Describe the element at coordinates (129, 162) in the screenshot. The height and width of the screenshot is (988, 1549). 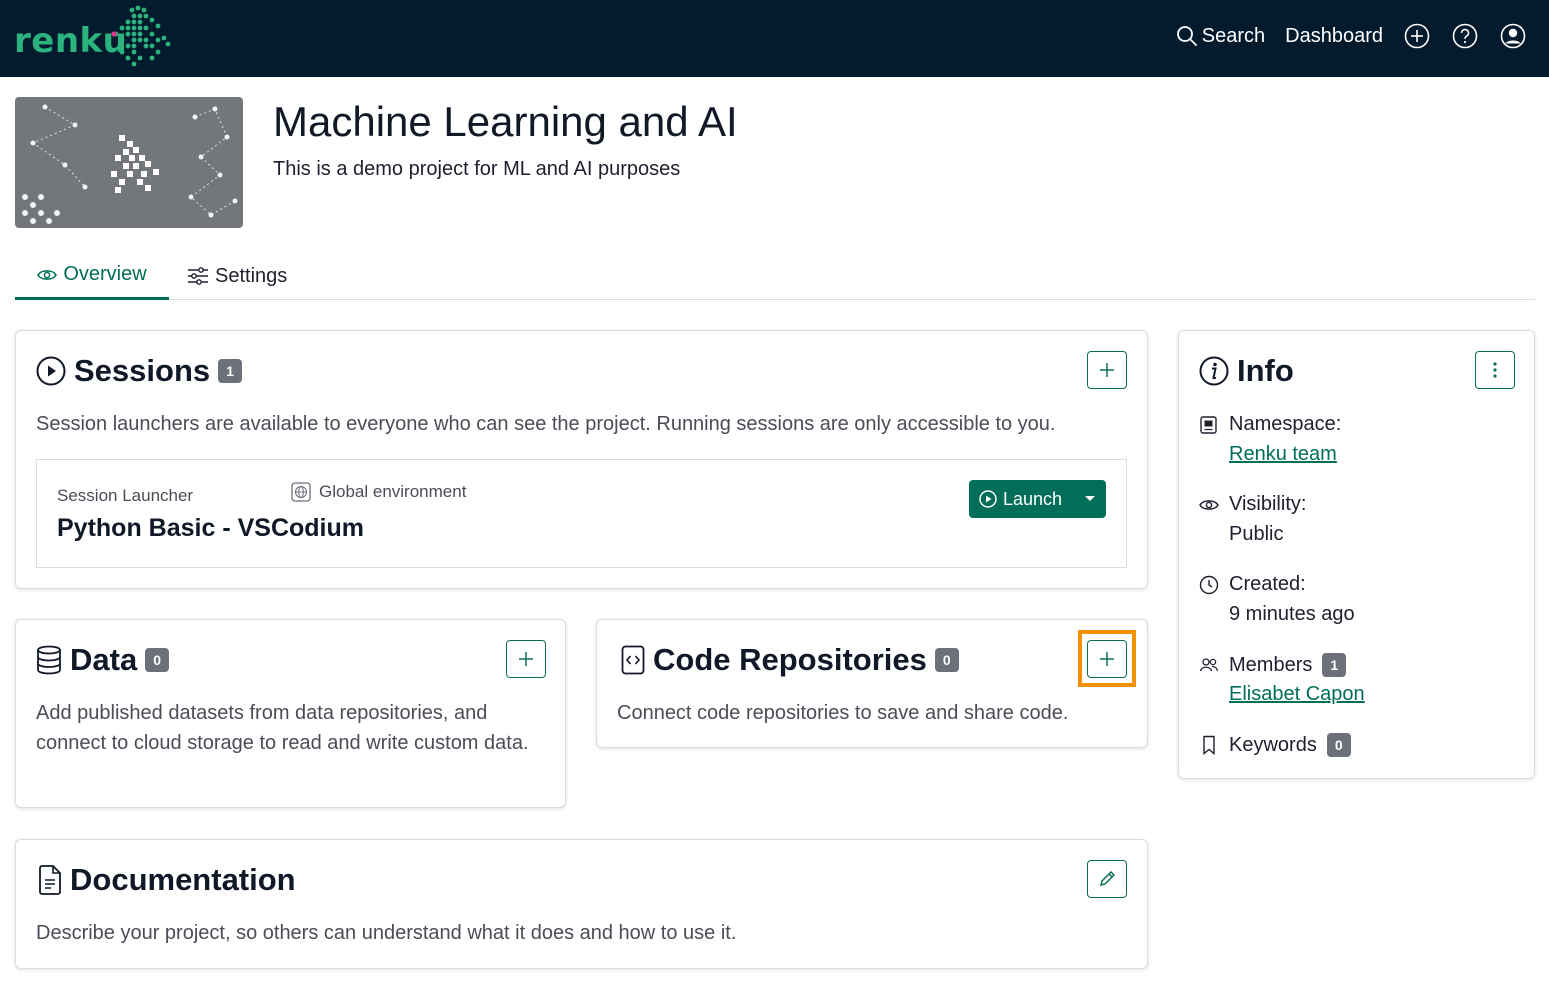
I see `project-image` at that location.